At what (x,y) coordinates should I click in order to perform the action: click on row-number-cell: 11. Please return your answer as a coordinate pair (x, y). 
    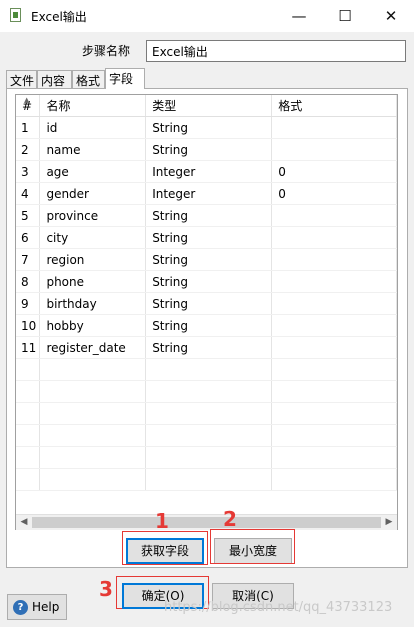
    Looking at the image, I should click on (28, 347).